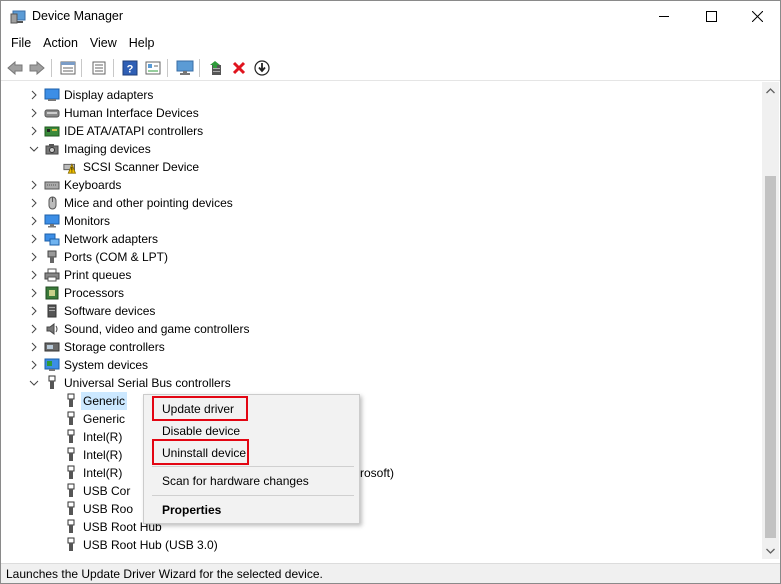 The width and height of the screenshot is (781, 584). What do you see at coordinates (130, 383) in the screenshot?
I see `tree-item-usb-controllers: Universal Serial Bus controllers` at bounding box center [130, 383].